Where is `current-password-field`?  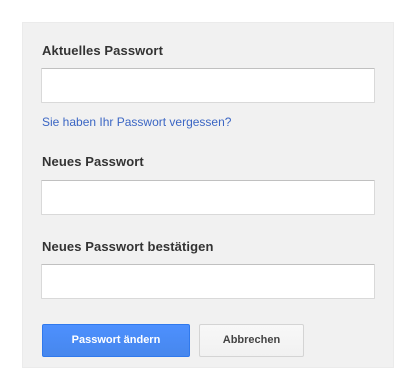
current-password-field is located at coordinates (208, 85).